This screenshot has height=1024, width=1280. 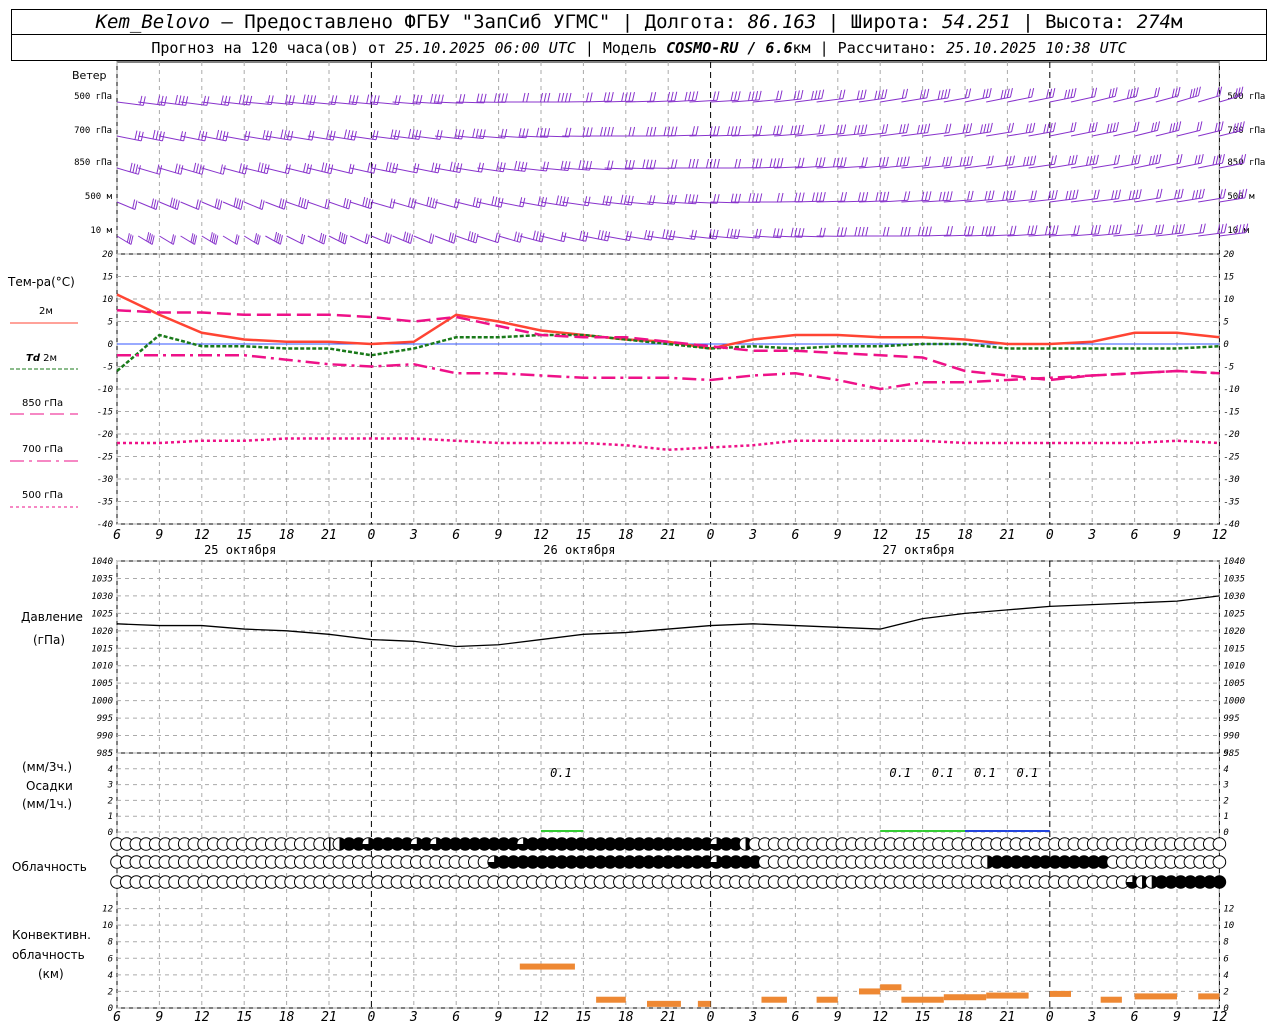 I want to click on temp-ytick-left: -15, so click(x=105, y=413).